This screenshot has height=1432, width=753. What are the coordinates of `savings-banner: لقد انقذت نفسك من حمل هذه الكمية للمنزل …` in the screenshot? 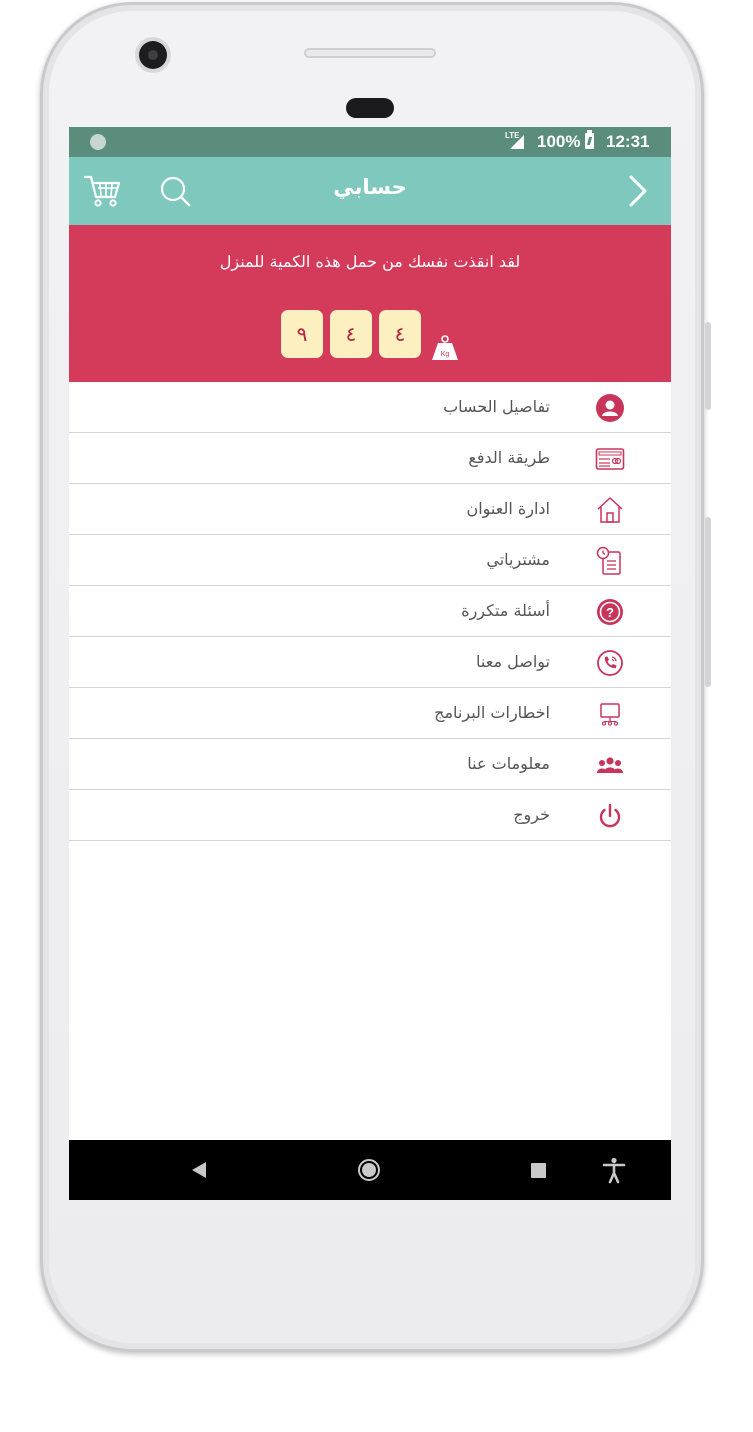 It's located at (370, 303).